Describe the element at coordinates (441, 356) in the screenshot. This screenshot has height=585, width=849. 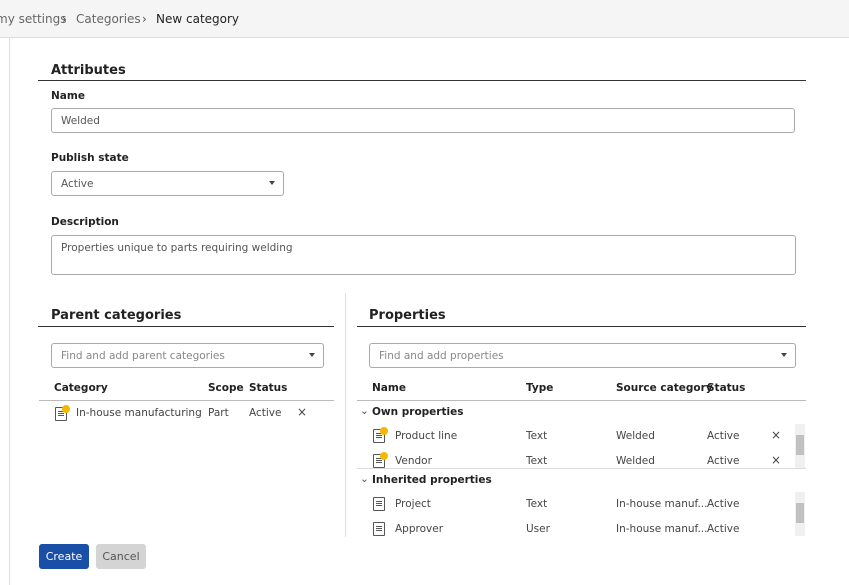
I see `placeholder: Find and add properties` at that location.